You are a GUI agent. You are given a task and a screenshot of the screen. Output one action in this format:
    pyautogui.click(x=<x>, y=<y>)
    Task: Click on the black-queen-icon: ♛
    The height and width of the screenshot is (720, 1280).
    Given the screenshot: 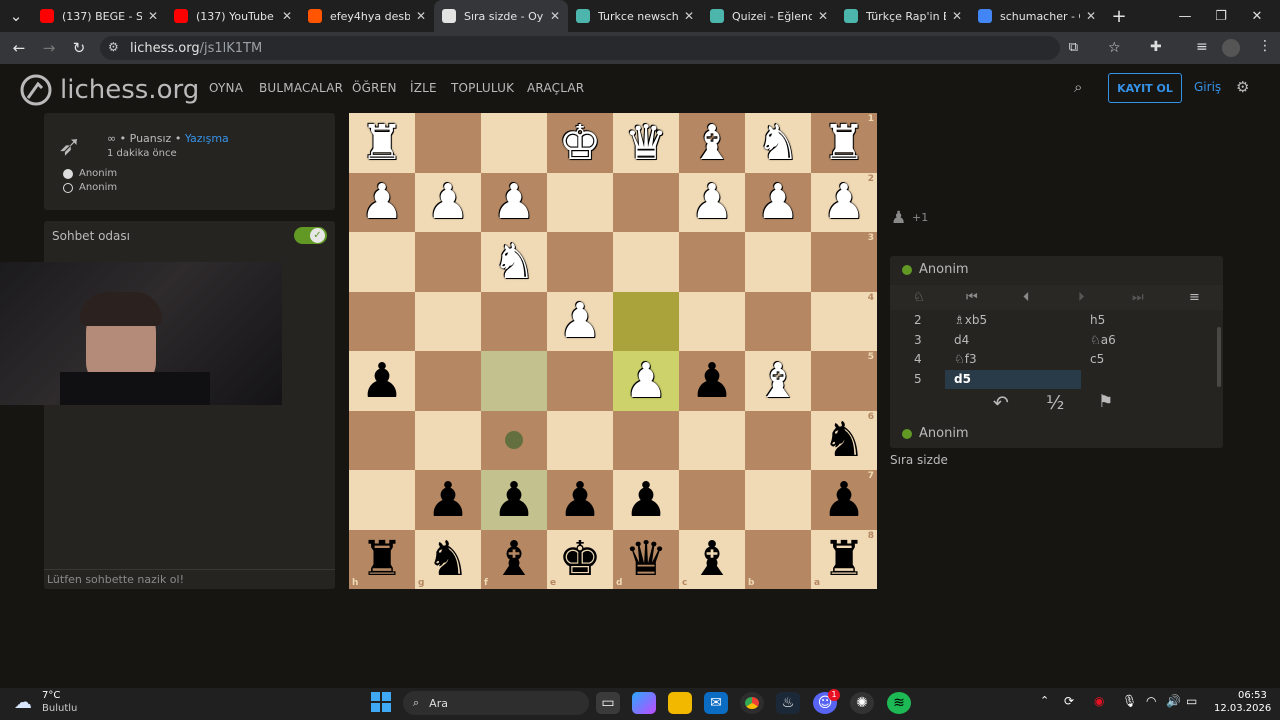 What is the action you would take?
    pyautogui.click(x=645, y=559)
    